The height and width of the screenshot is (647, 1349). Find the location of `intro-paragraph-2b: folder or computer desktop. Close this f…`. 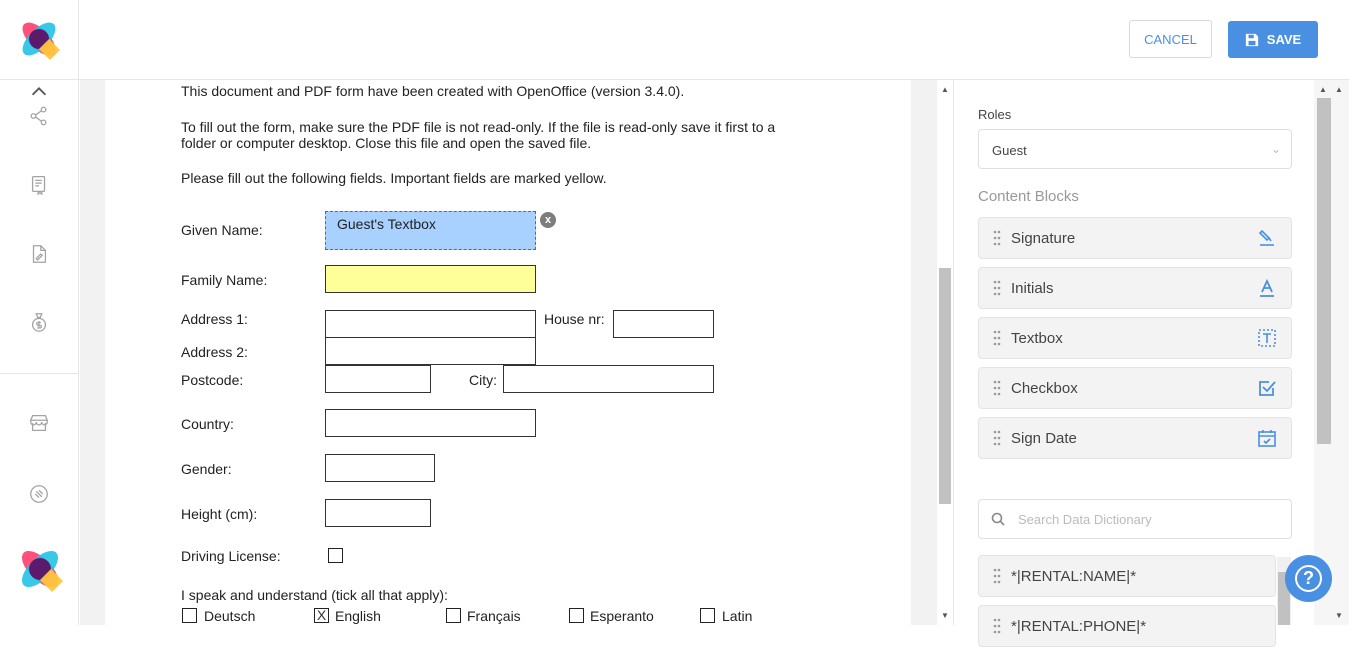

intro-paragraph-2b: folder or computer desktop. Close this f… is located at coordinates (386, 143).